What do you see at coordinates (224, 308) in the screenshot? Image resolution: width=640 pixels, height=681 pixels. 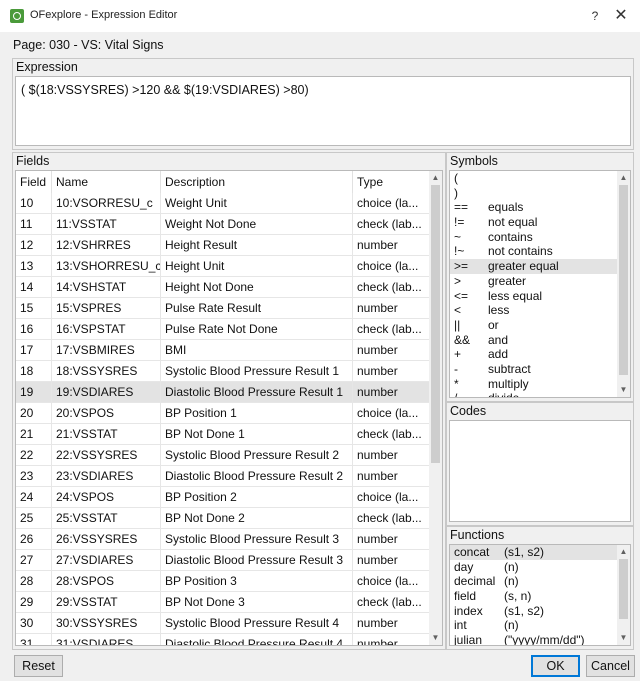 I see `table-row: 15 15:VSPRES Pulse Rate Result number` at bounding box center [224, 308].